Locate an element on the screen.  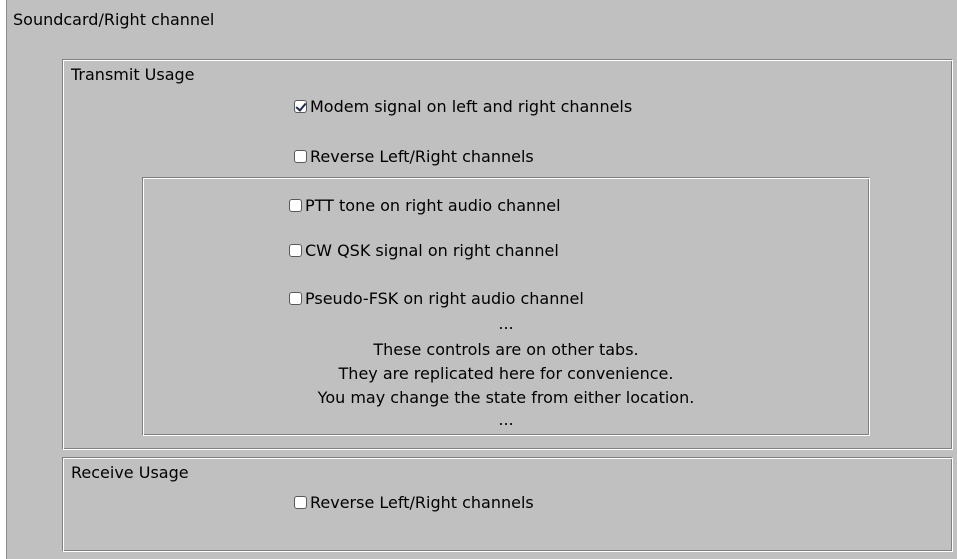
receive-reverse-channels-checkbox-row: Reverse Left/Right channels is located at coordinates (414, 502).